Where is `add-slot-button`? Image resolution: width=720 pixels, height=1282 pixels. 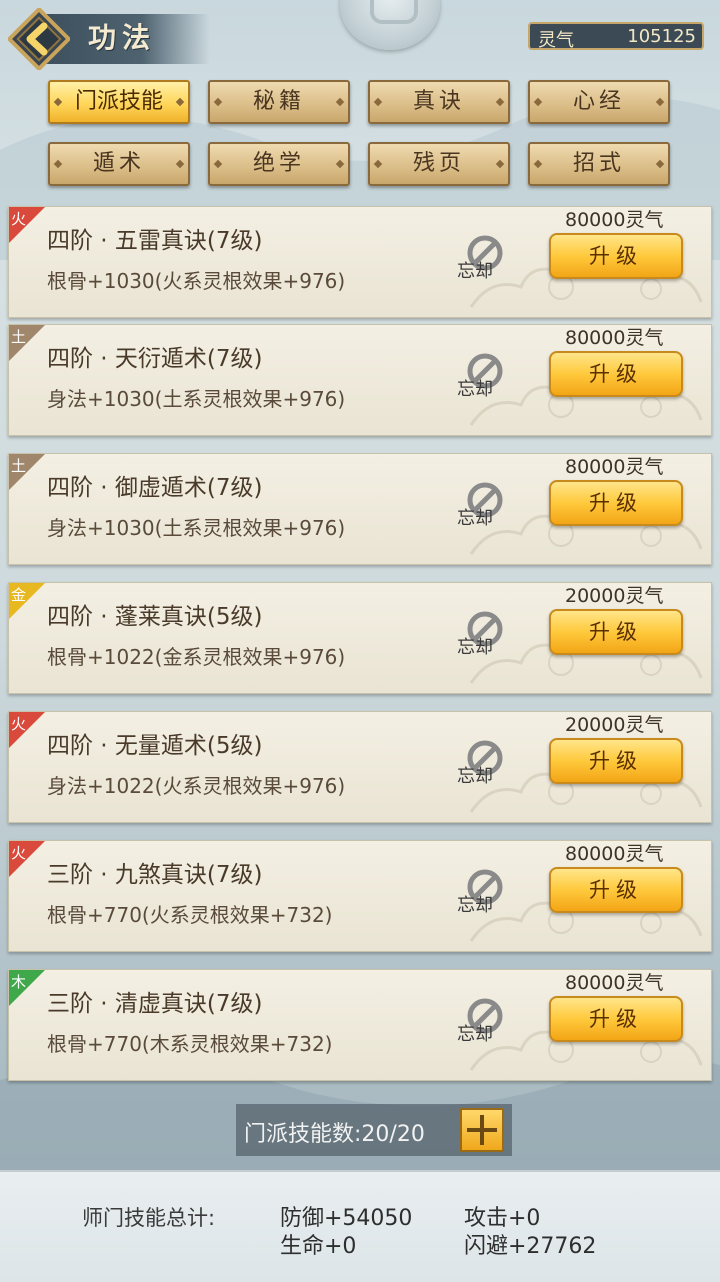
add-slot-button is located at coordinates (482, 1130).